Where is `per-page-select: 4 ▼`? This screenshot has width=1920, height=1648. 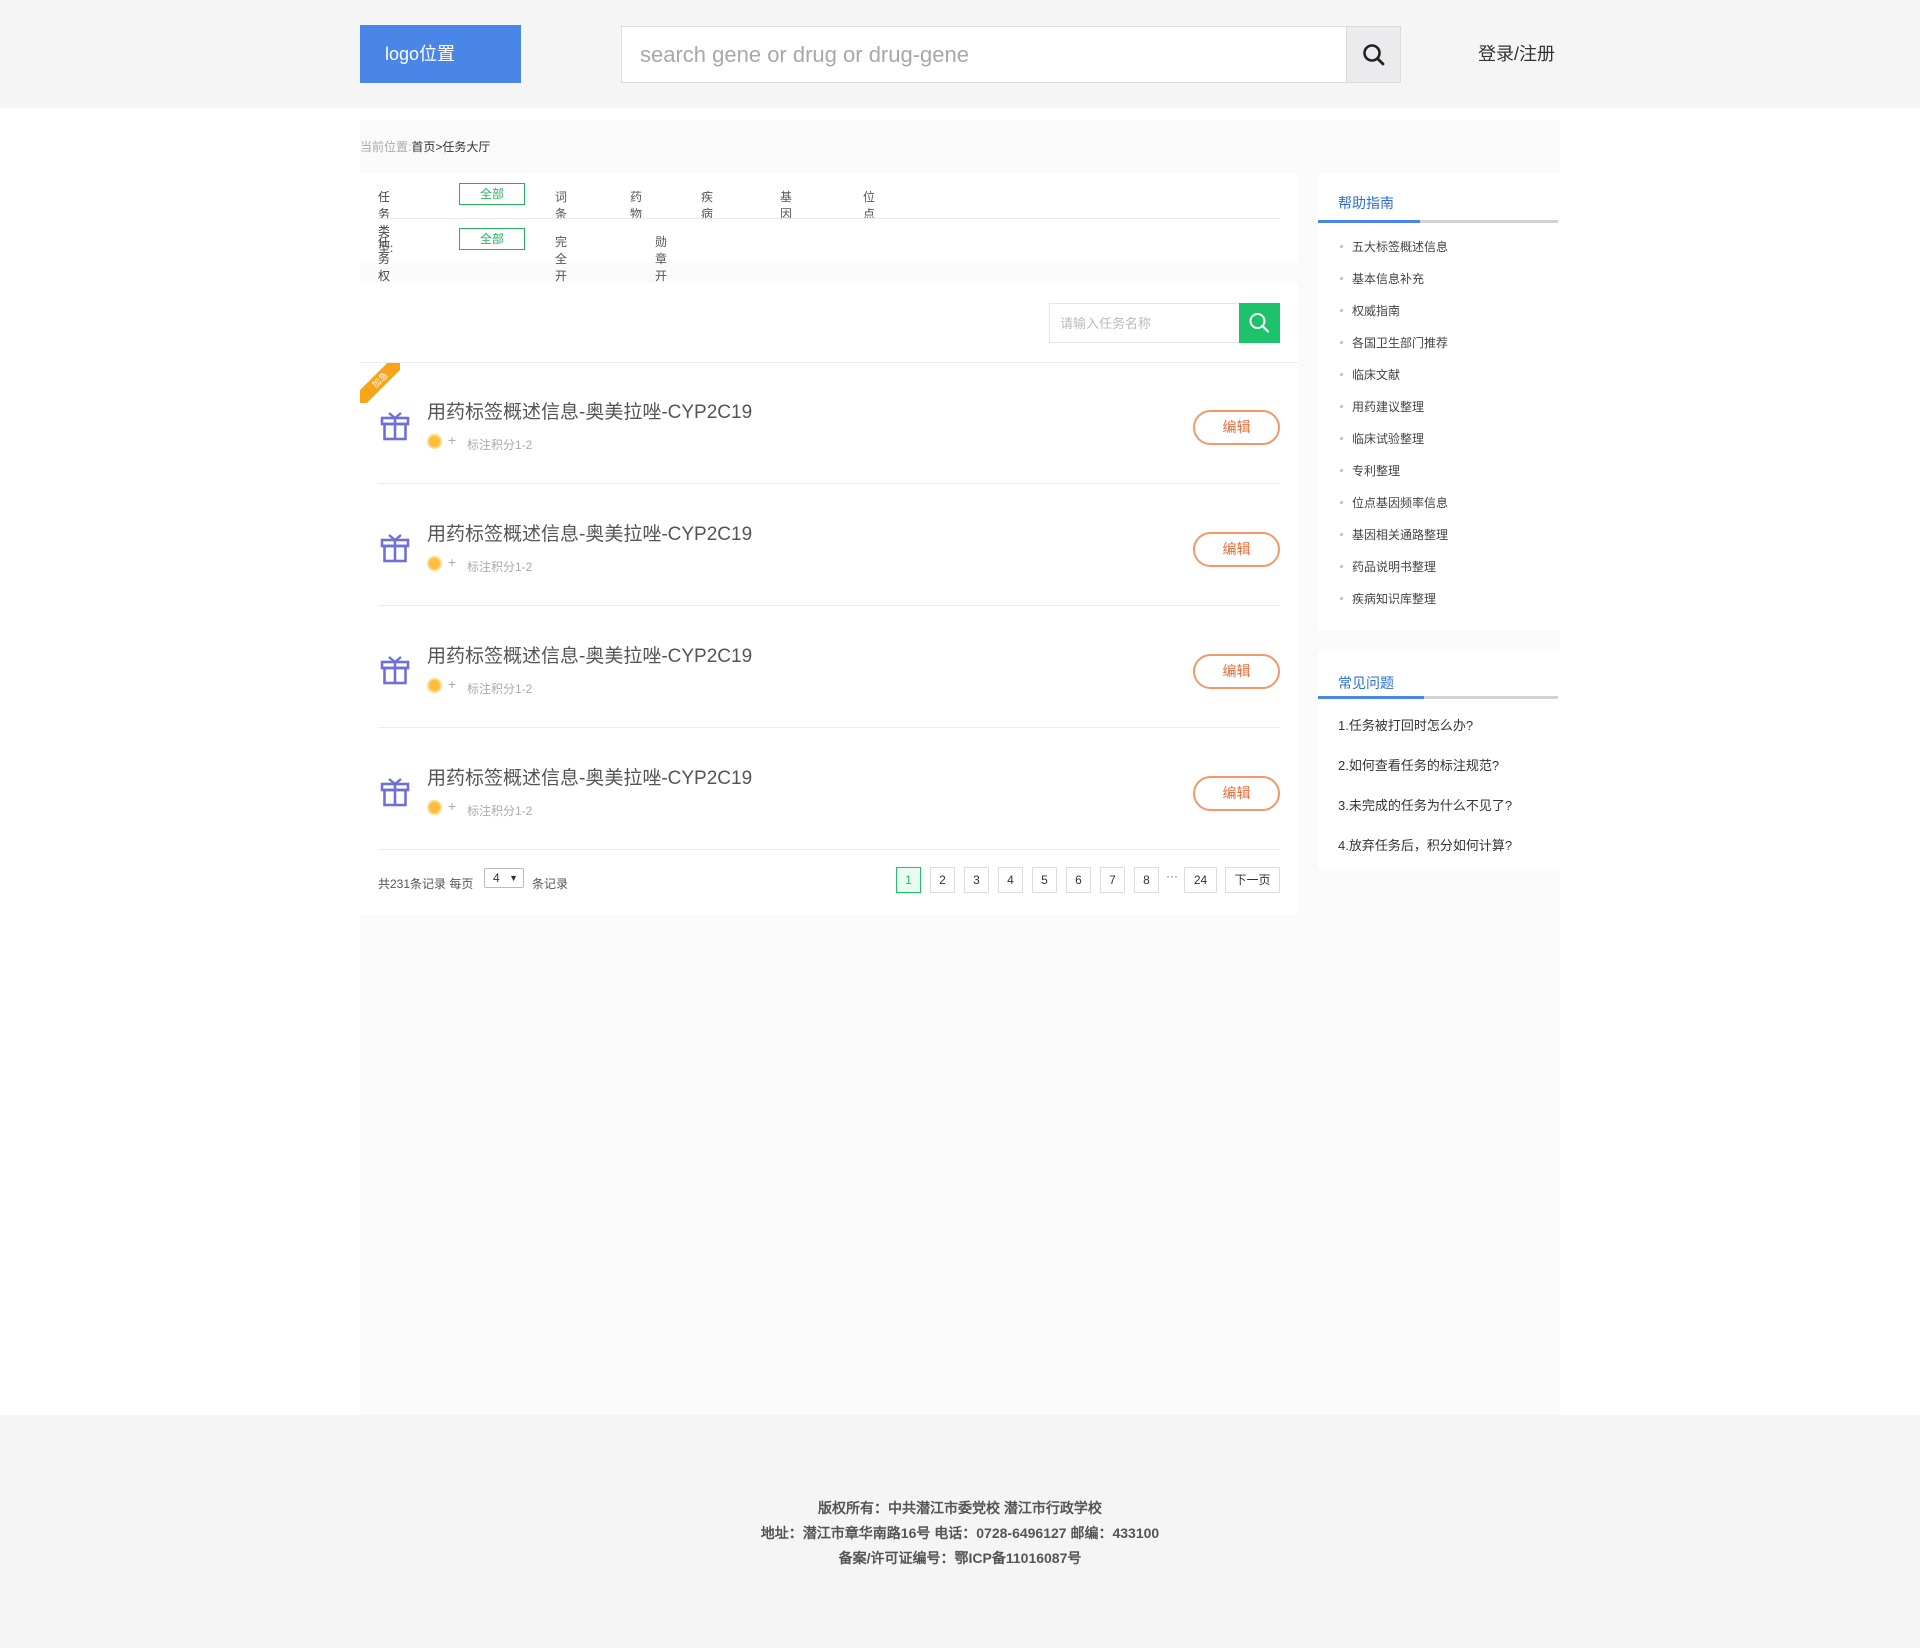 per-page-select: 4 ▼ is located at coordinates (504, 878).